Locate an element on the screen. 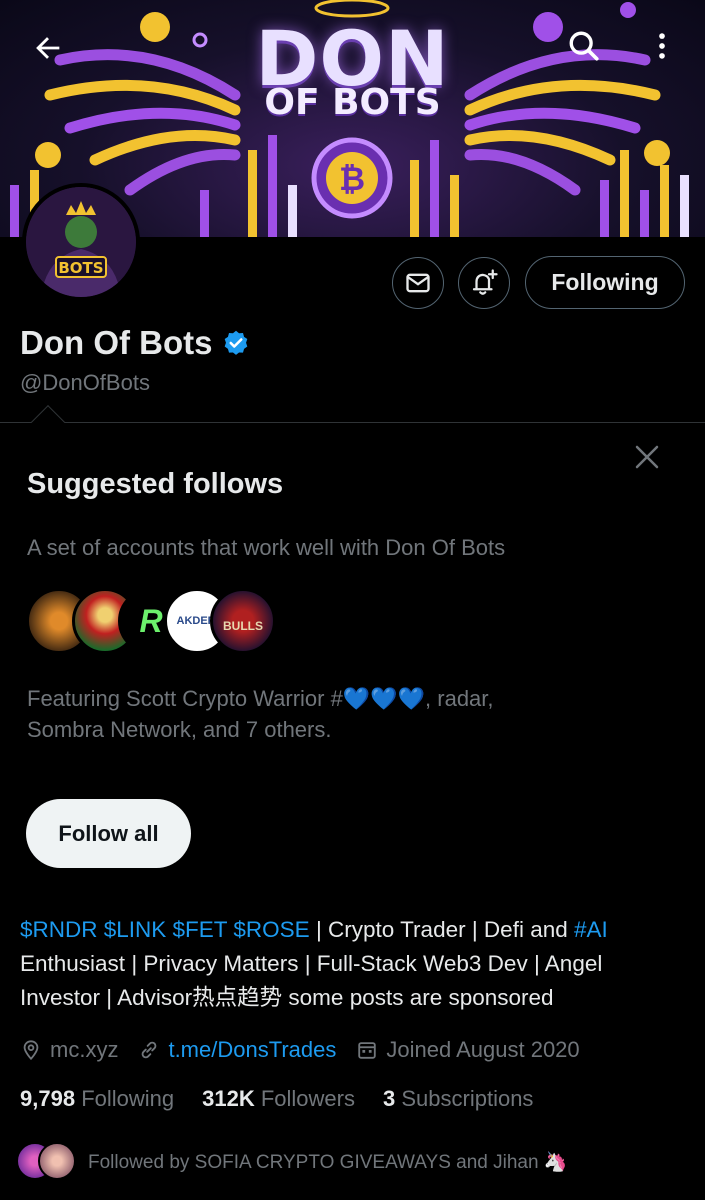 This screenshot has height=1200, width=705. link-icon is located at coordinates (149, 1050).